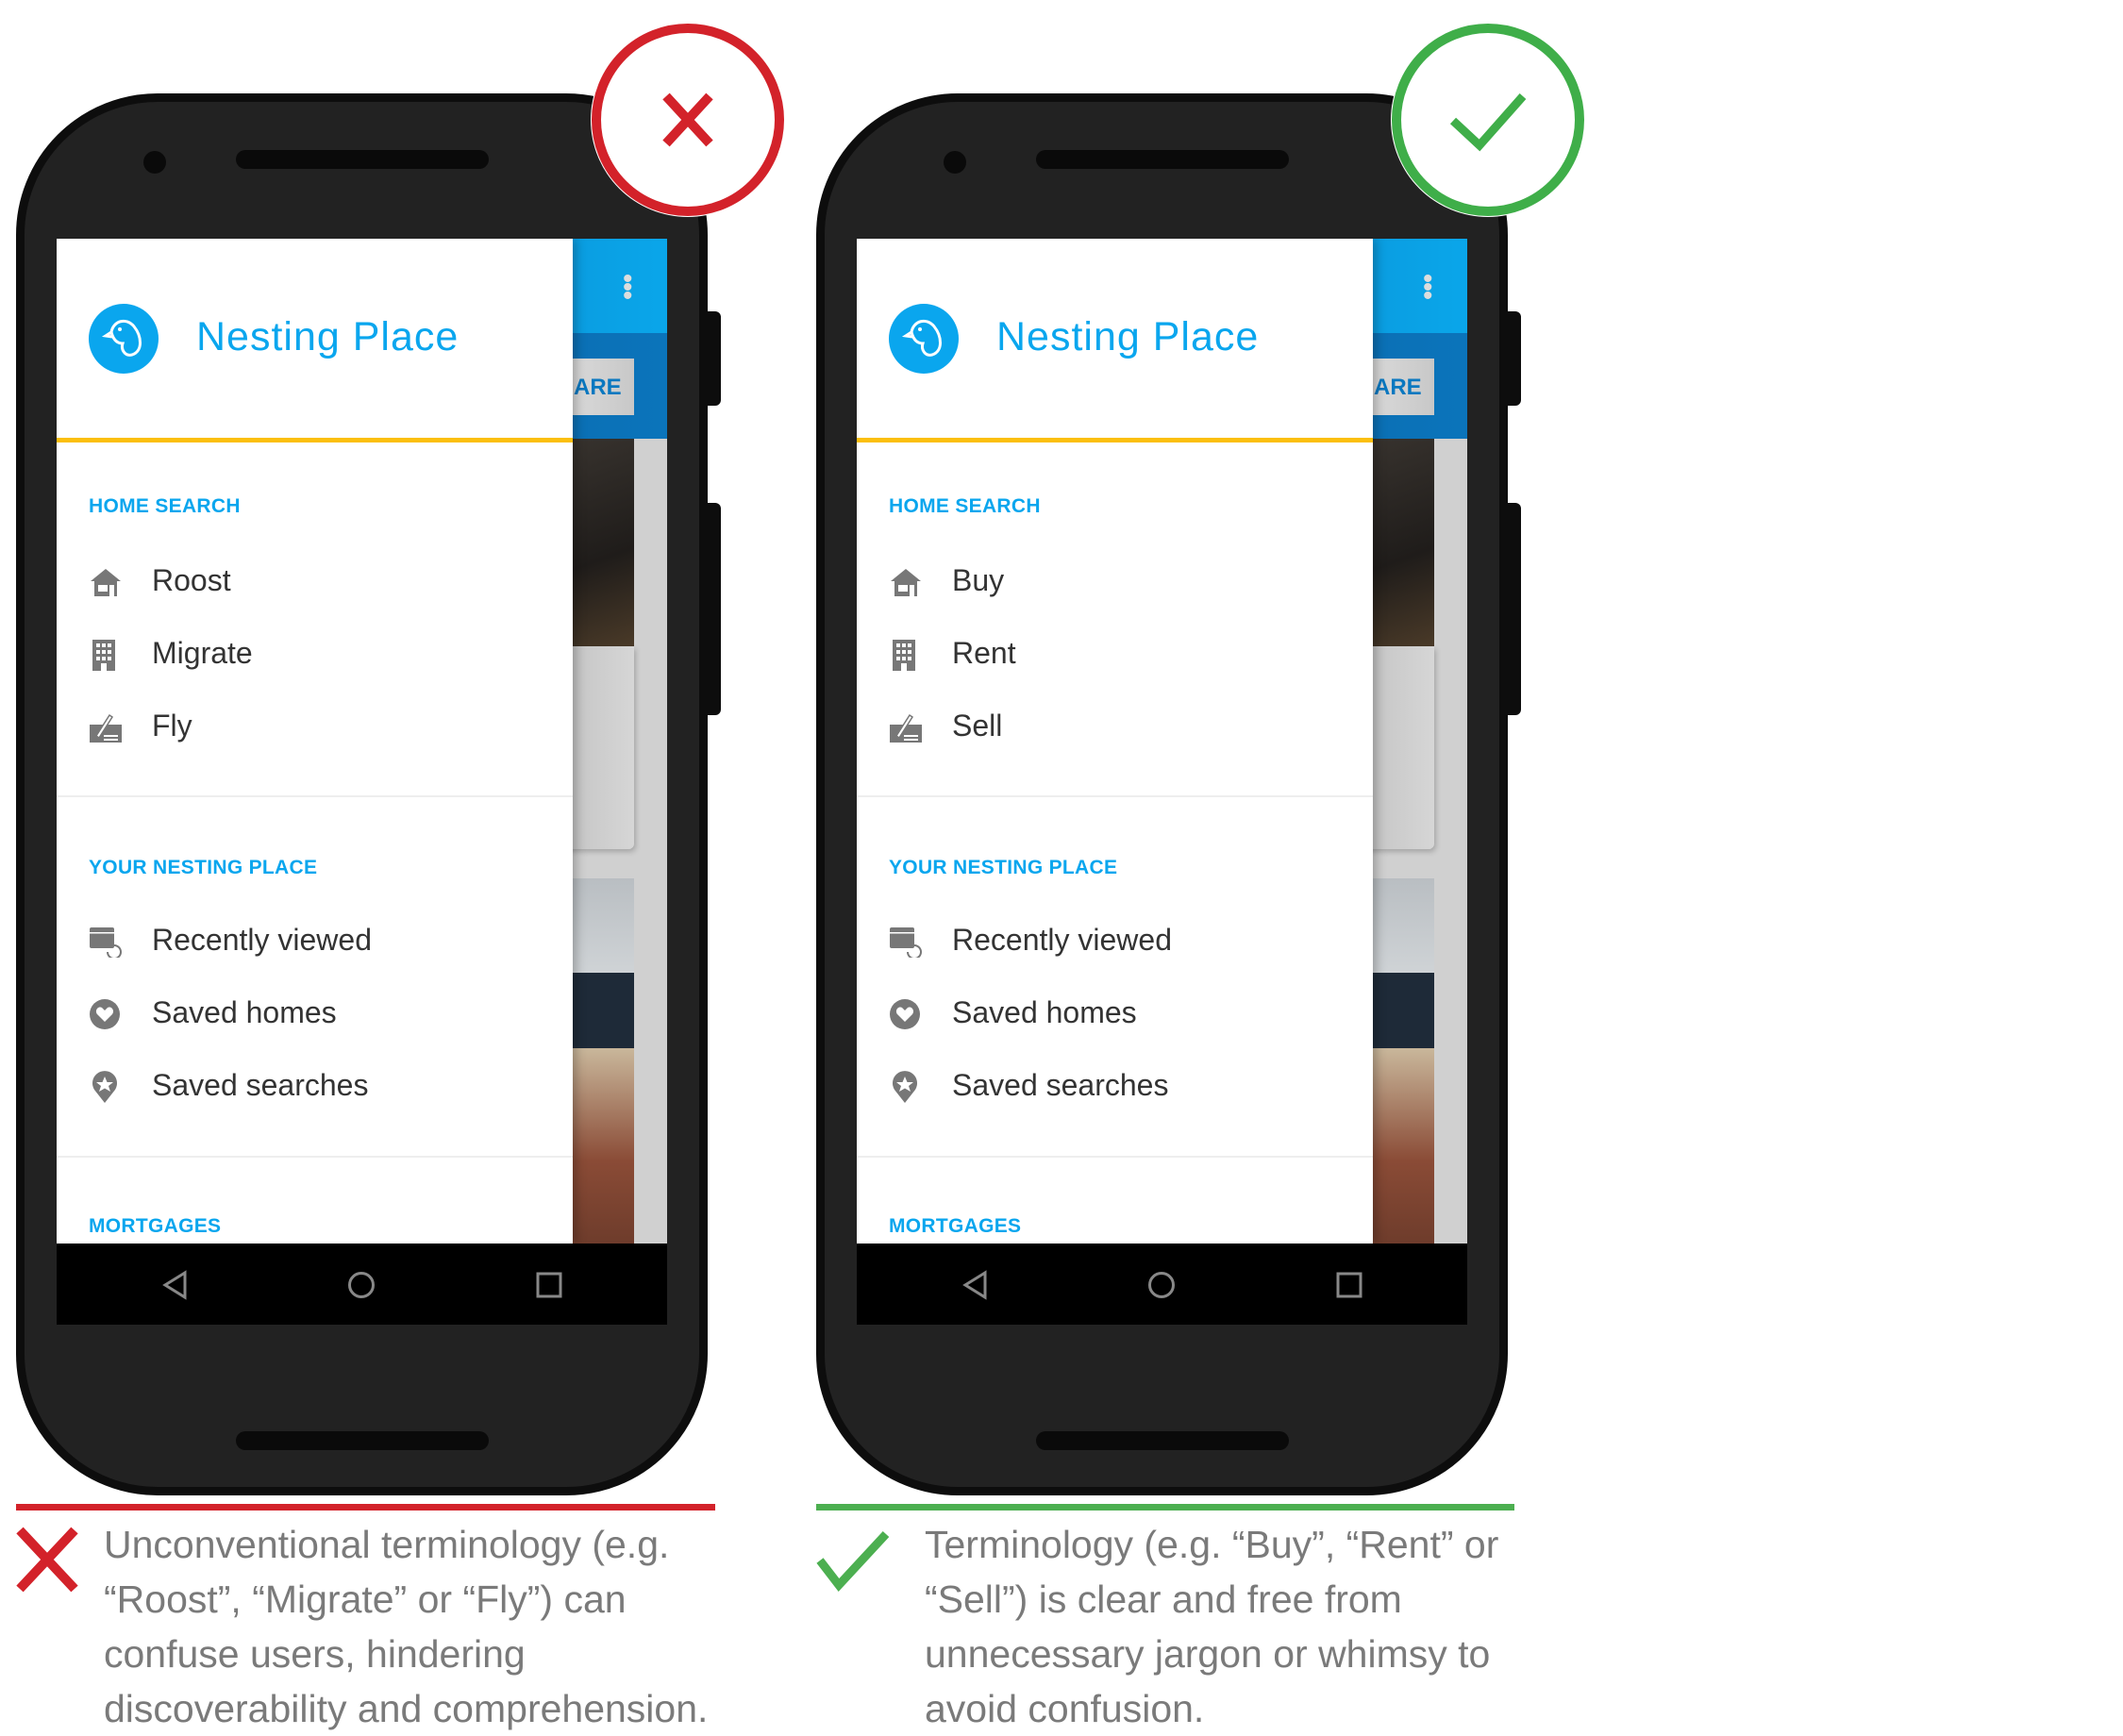 This screenshot has height=1736, width=2123. Describe the element at coordinates (1125, 581) in the screenshot. I see `drawer-item: Buy` at that location.